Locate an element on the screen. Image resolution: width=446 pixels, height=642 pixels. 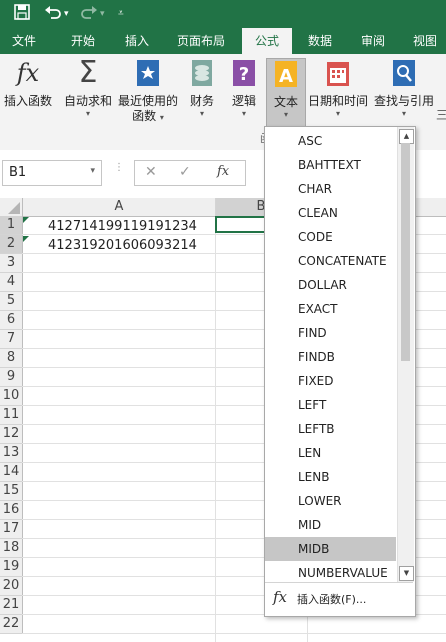
tab-insert: 插入 is located at coordinates (137, 41).